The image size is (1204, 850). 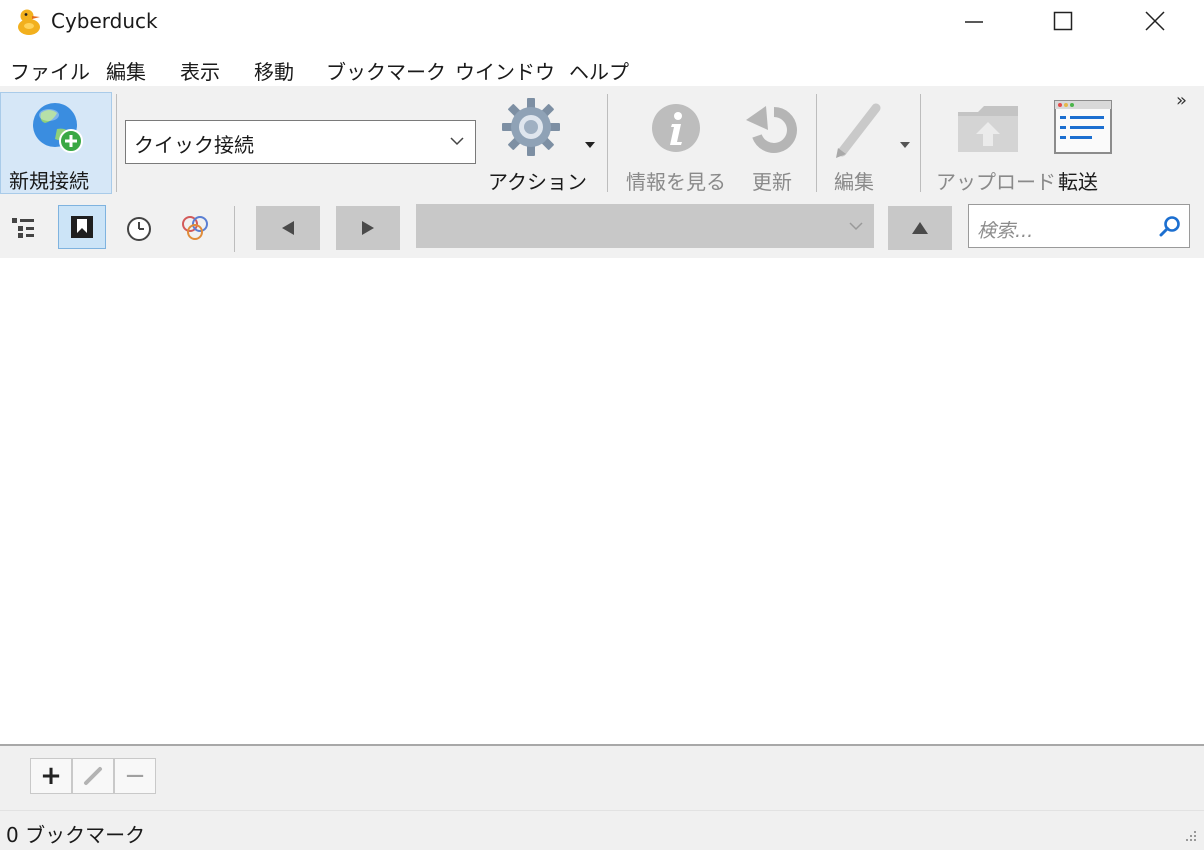 I want to click on transfers-button: 転送, so click(x=1084, y=144).